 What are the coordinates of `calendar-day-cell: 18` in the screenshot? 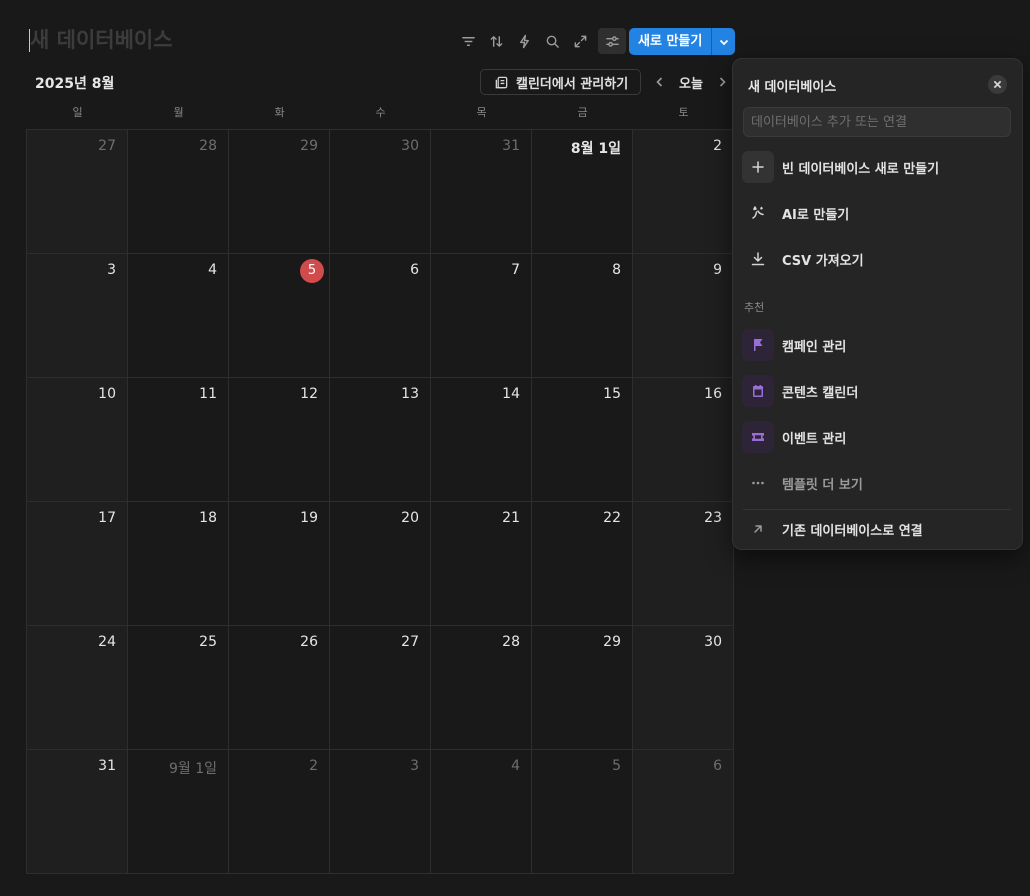 It's located at (178, 564).